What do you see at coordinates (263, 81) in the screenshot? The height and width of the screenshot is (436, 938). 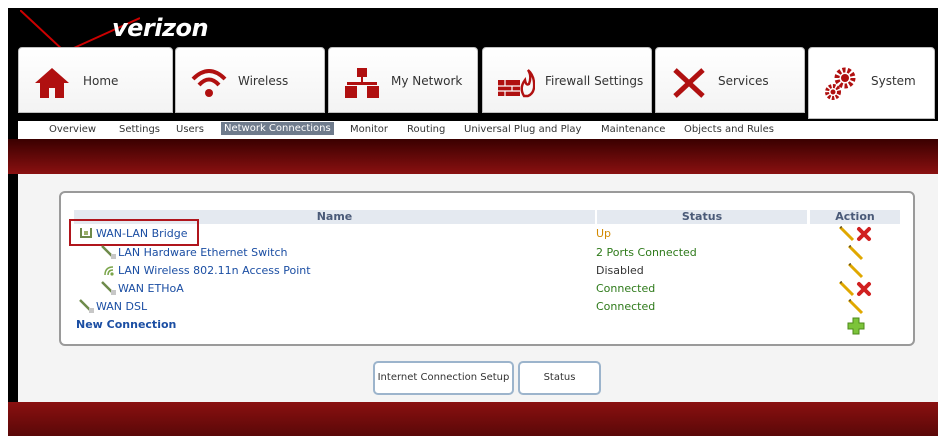 I see `tab-wireless-label: Wireless` at bounding box center [263, 81].